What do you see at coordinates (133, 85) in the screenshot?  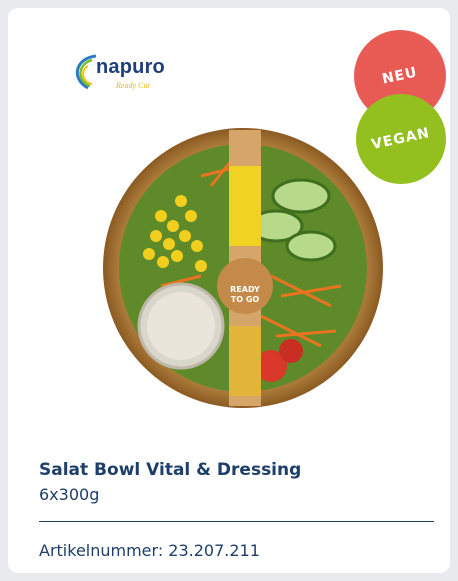 I see `brand-tagline: Ready Cut` at bounding box center [133, 85].